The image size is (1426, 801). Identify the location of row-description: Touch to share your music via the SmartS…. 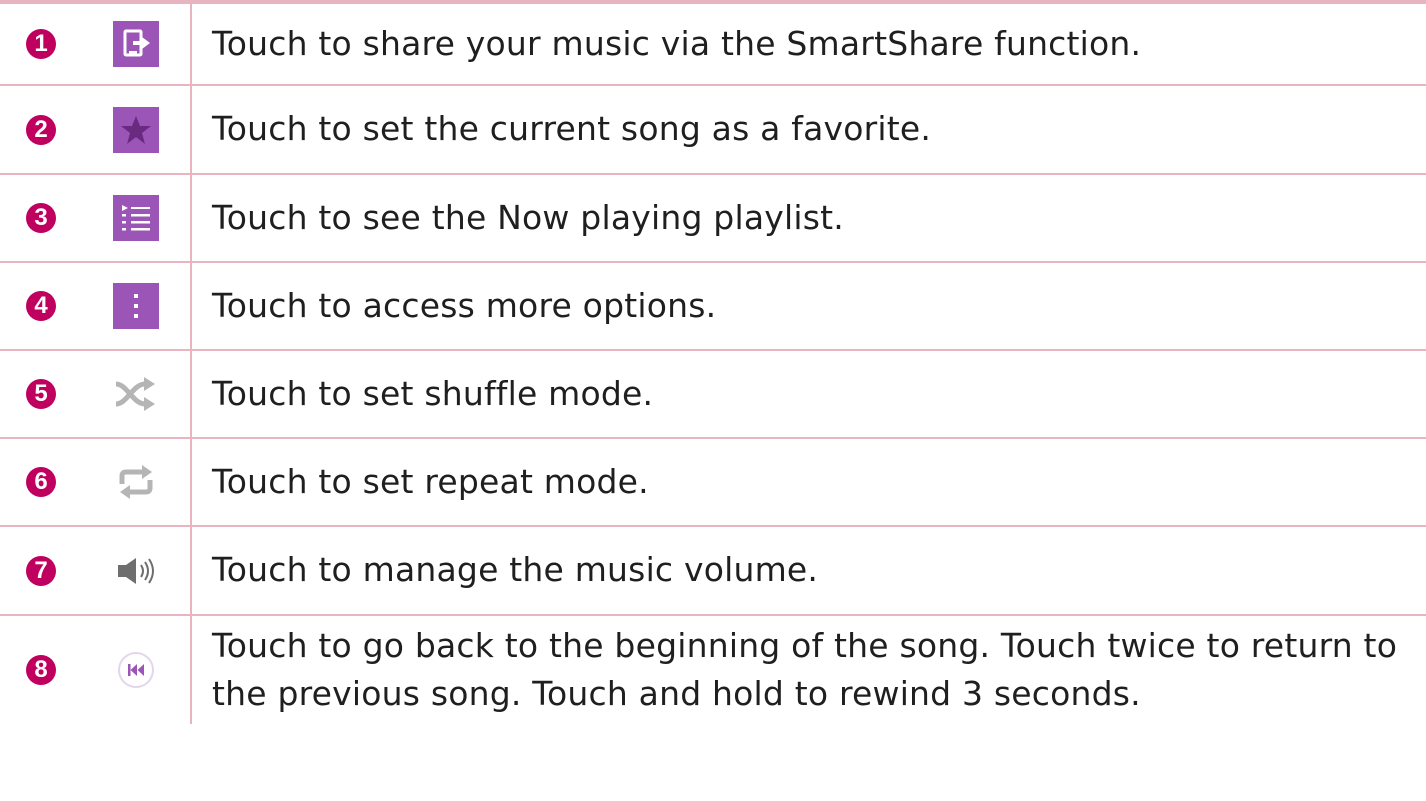
(677, 43).